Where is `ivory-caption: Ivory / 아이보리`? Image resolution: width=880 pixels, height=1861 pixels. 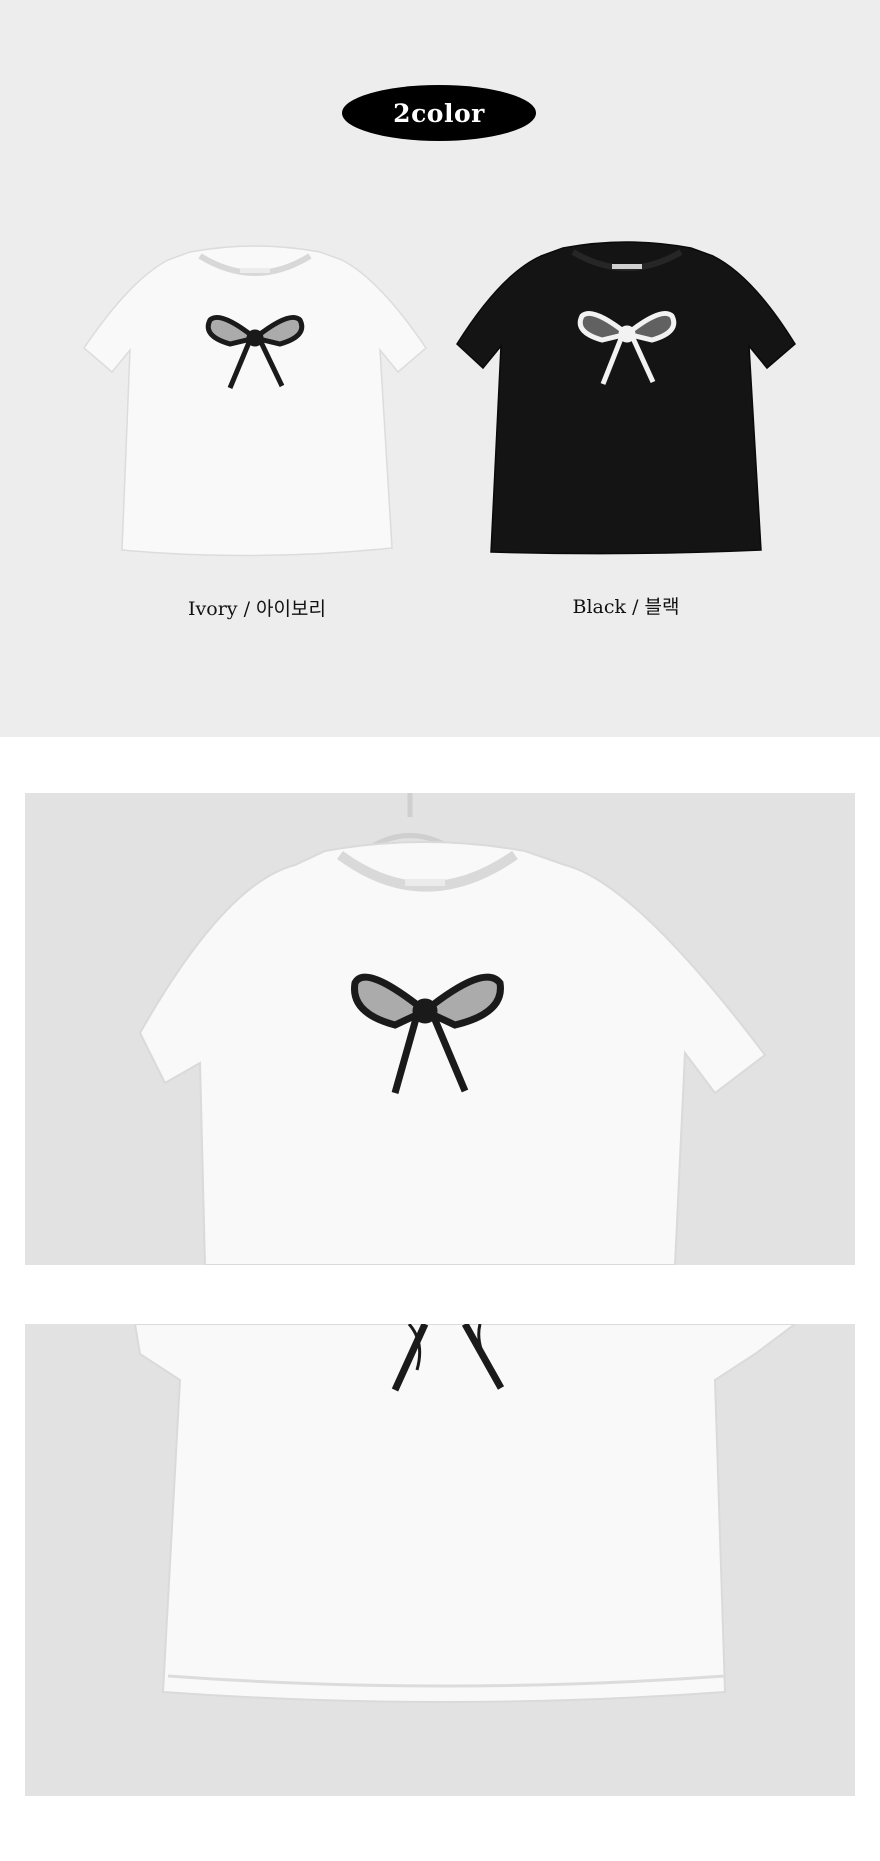
ivory-caption: Ivory / 아이보리 is located at coordinates (257, 609).